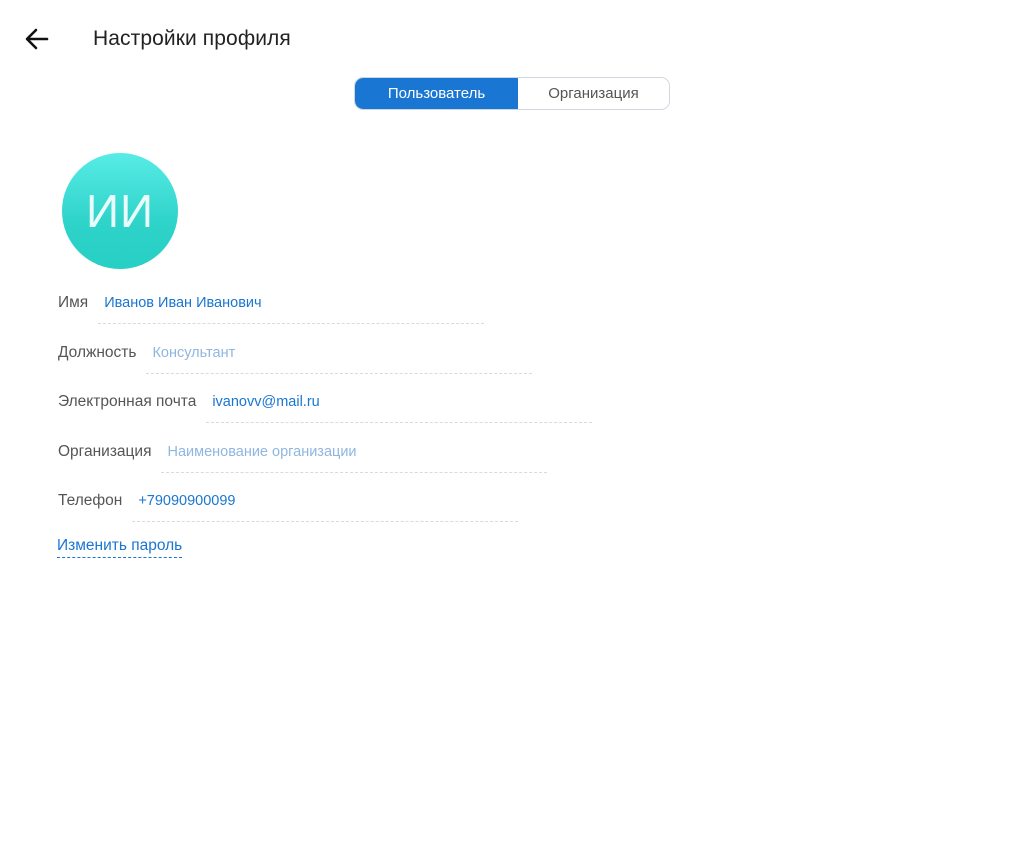 The image size is (1024, 850). What do you see at coordinates (325, 506) in the screenshot?
I see `phone-field: +79090900099` at bounding box center [325, 506].